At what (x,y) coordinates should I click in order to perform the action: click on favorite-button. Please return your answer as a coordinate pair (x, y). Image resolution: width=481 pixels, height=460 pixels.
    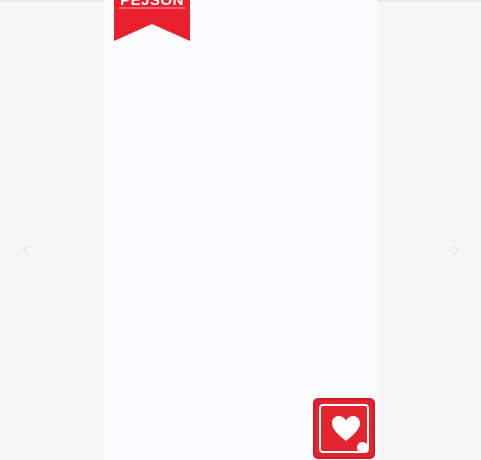
    Looking at the image, I should click on (344, 428).